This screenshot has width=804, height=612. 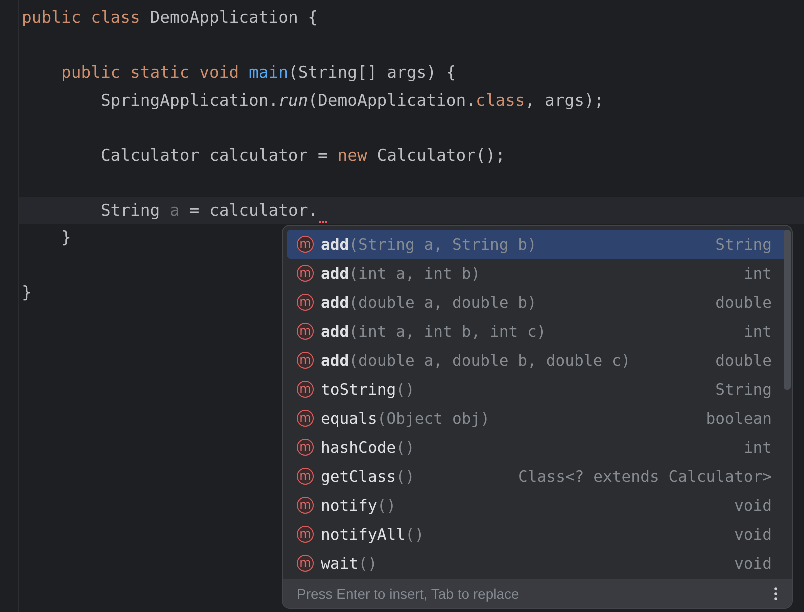 I want to click on method-signature: notify(), so click(x=358, y=505).